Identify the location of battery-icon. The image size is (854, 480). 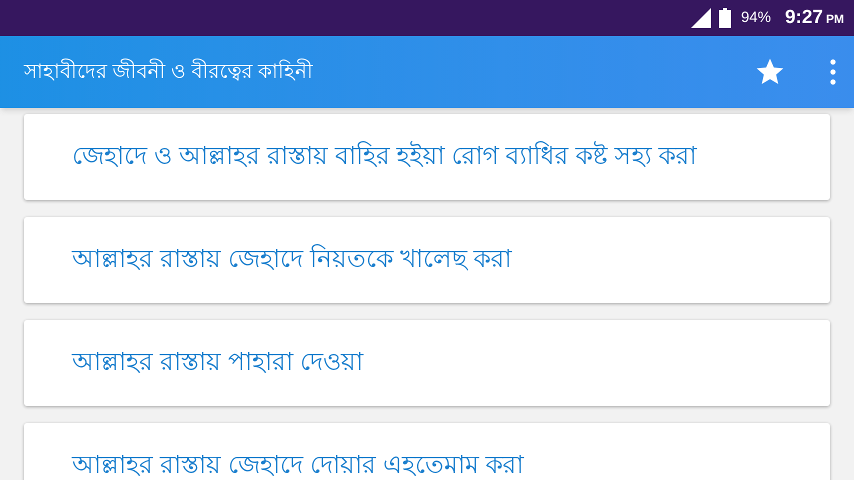
(724, 18).